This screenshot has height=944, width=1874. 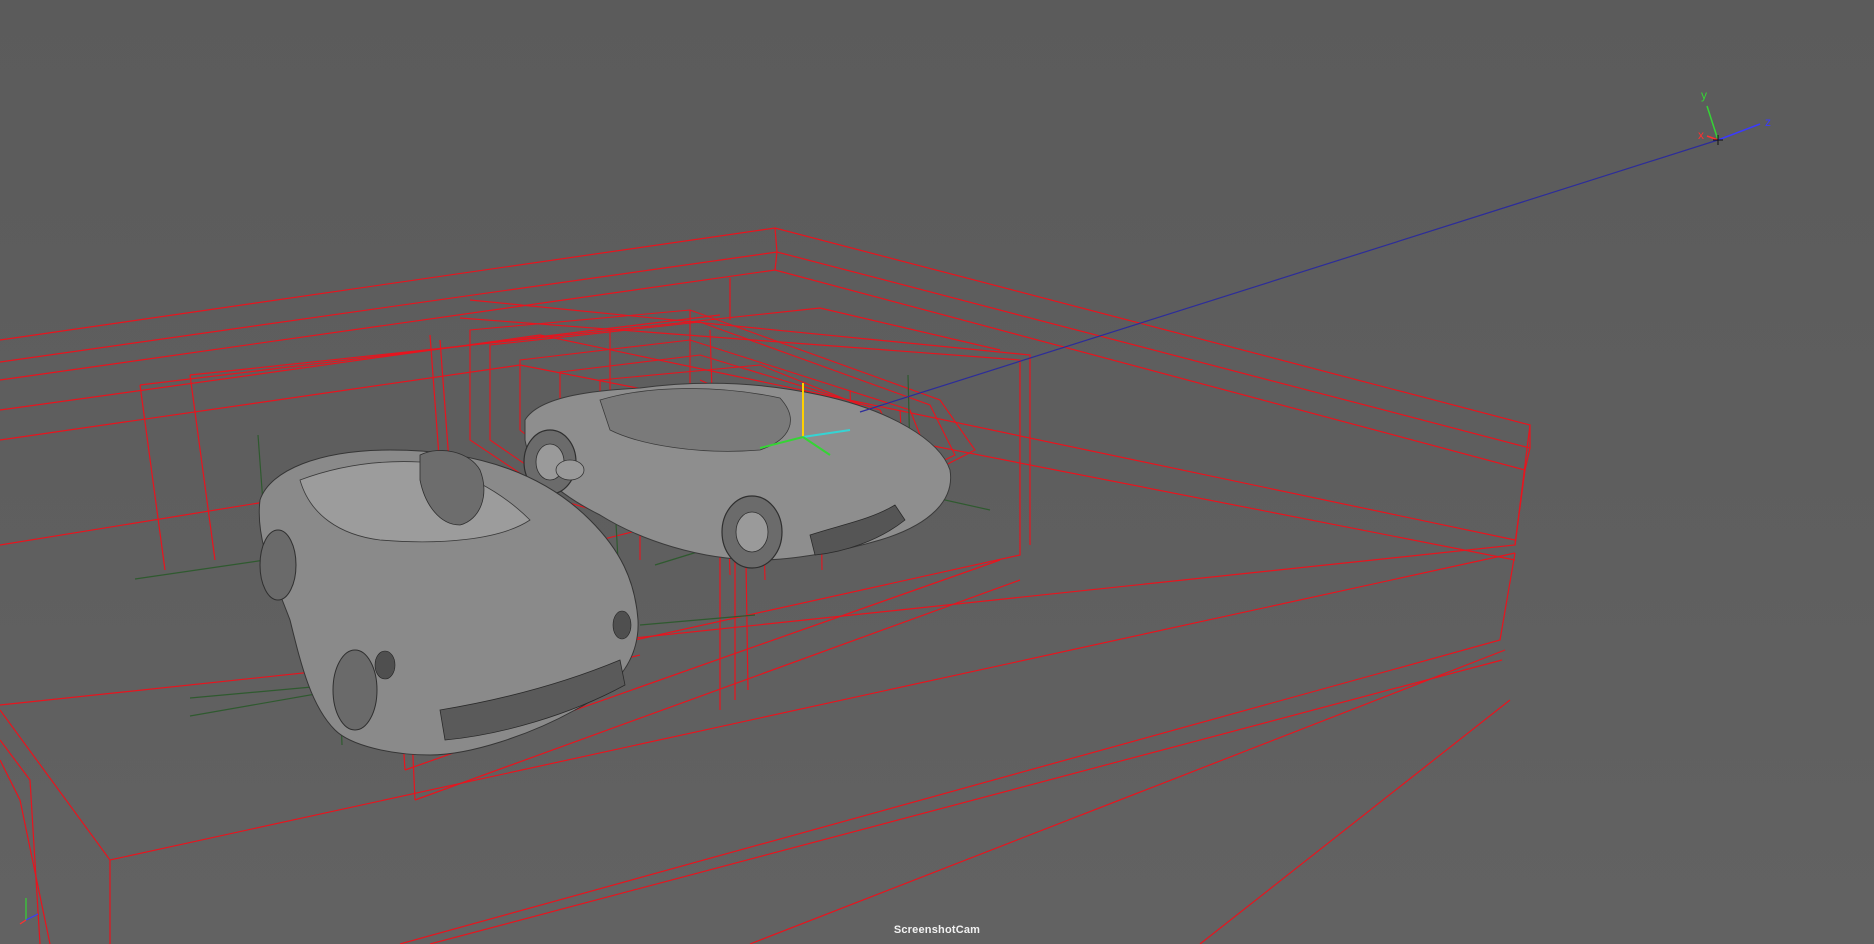 What do you see at coordinates (1768, 122) in the screenshot?
I see `z-axis-label: z` at bounding box center [1768, 122].